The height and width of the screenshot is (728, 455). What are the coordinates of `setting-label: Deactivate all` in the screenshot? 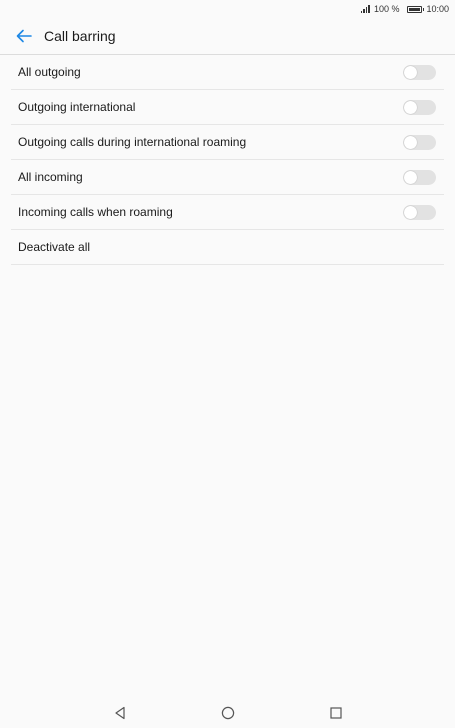 It's located at (54, 247).